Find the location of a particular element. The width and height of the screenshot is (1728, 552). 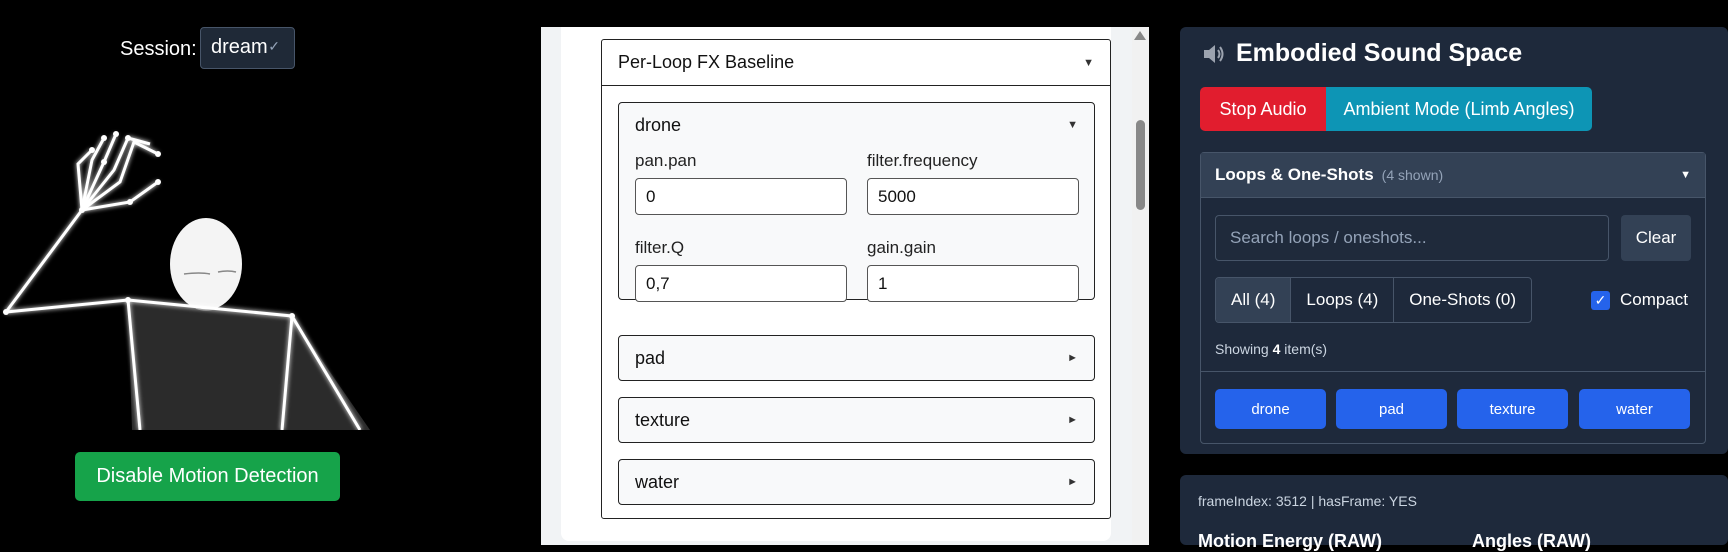

loops-title: Loops & One-Shots is located at coordinates (1294, 174).